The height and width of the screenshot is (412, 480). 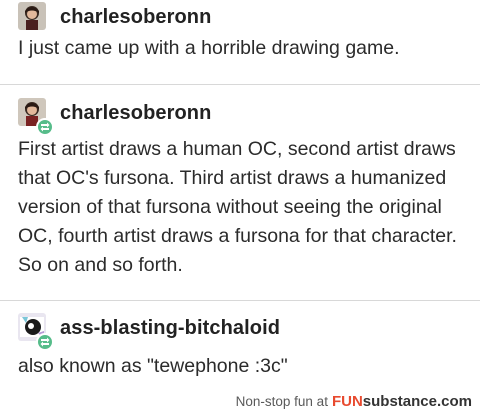 I want to click on watermark-brand-fun: FUN, so click(x=347, y=401).